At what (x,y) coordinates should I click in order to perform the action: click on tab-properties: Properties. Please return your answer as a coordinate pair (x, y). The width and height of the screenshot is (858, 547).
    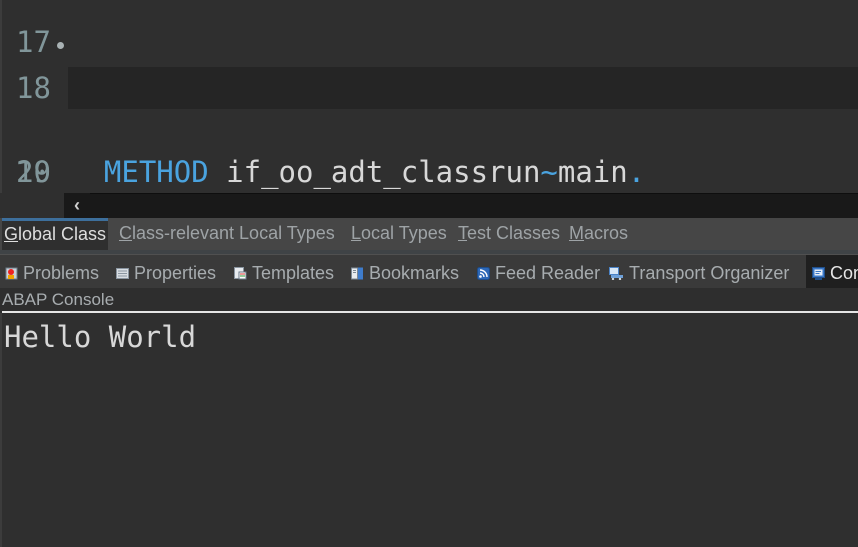
    Looking at the image, I should click on (166, 272).